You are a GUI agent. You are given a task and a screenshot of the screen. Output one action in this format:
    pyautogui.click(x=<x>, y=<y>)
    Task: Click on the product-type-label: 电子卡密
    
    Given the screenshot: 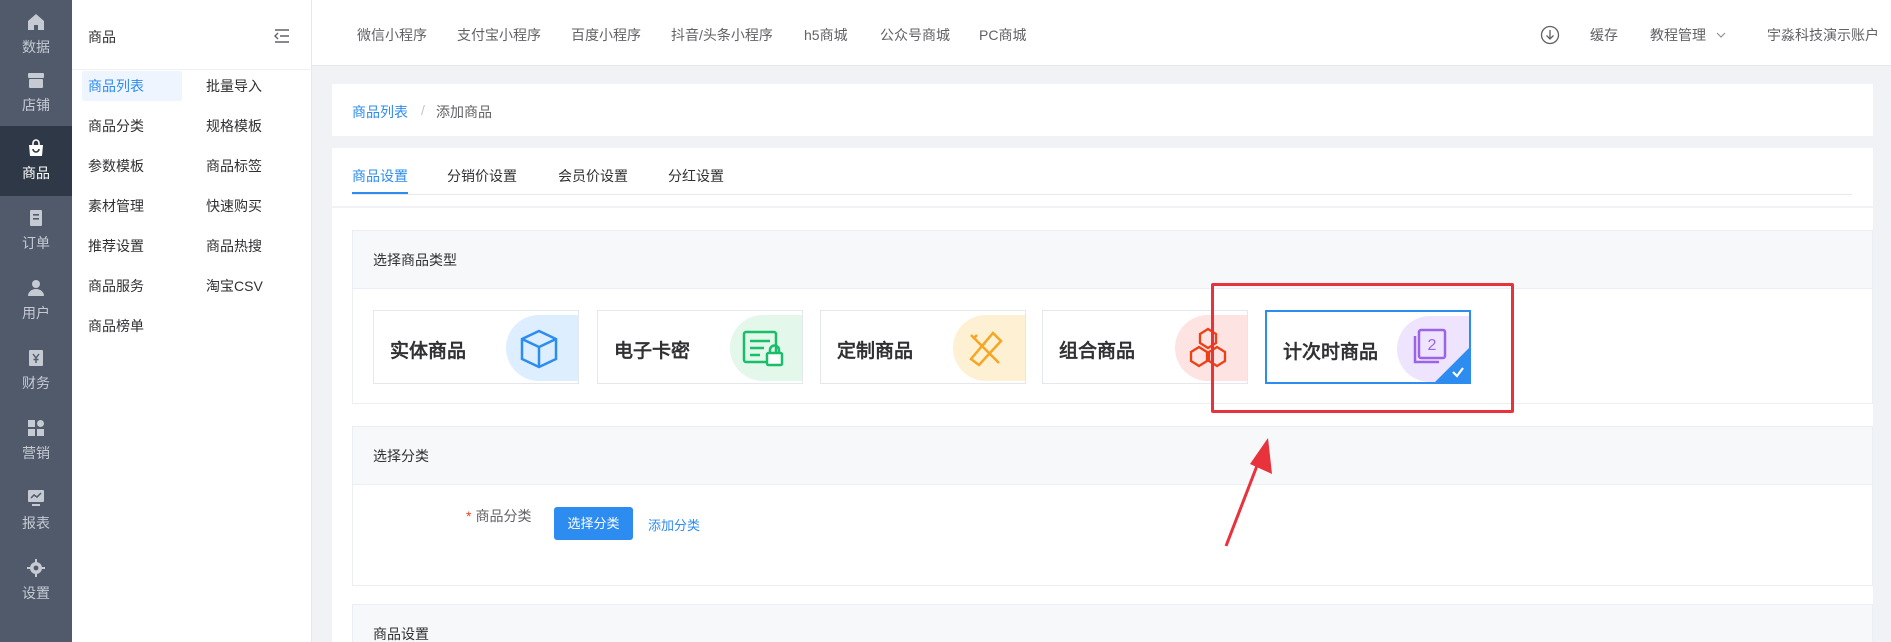 What is the action you would take?
    pyautogui.click(x=652, y=351)
    